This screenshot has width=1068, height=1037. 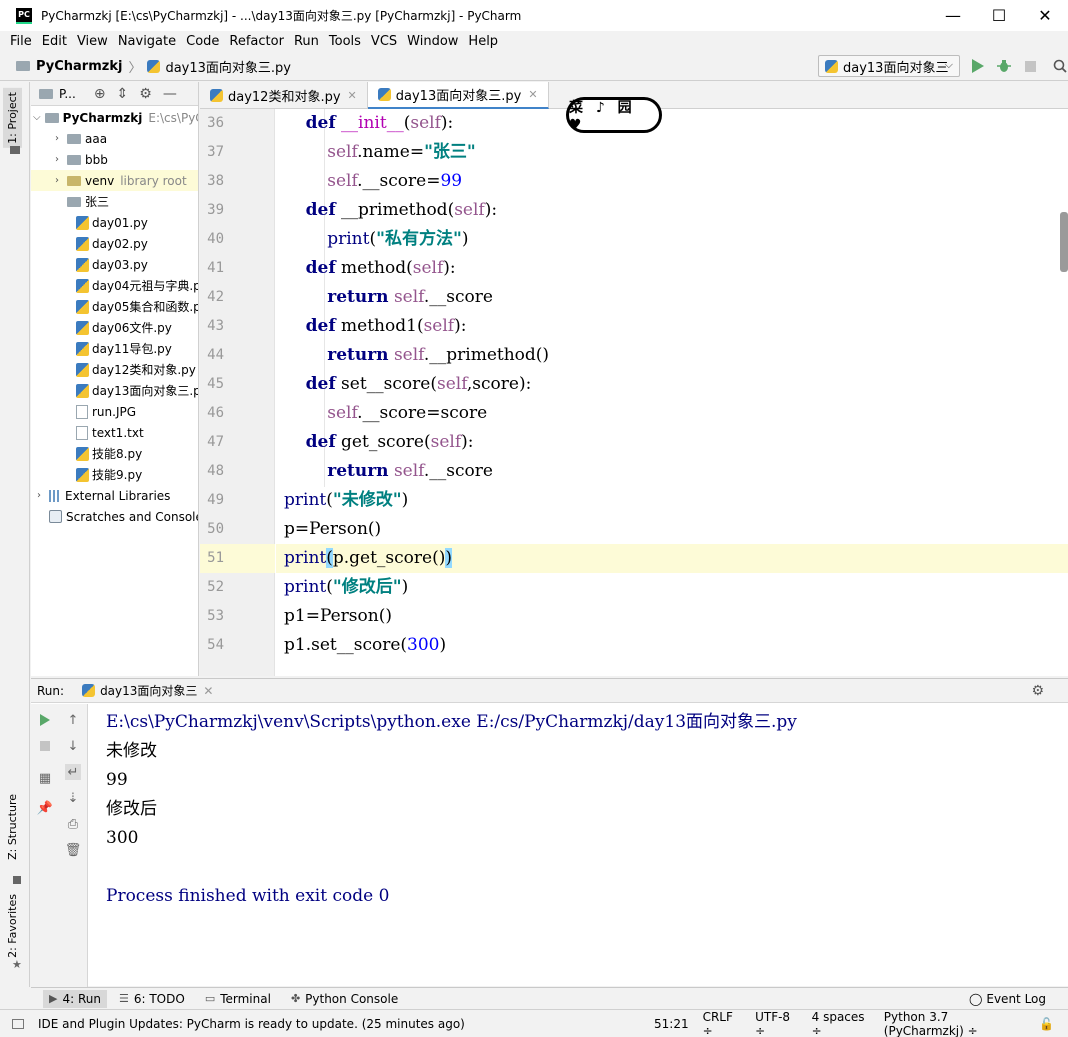 What do you see at coordinates (12, 926) in the screenshot?
I see `tab-favorites: 2: Favorites` at bounding box center [12, 926].